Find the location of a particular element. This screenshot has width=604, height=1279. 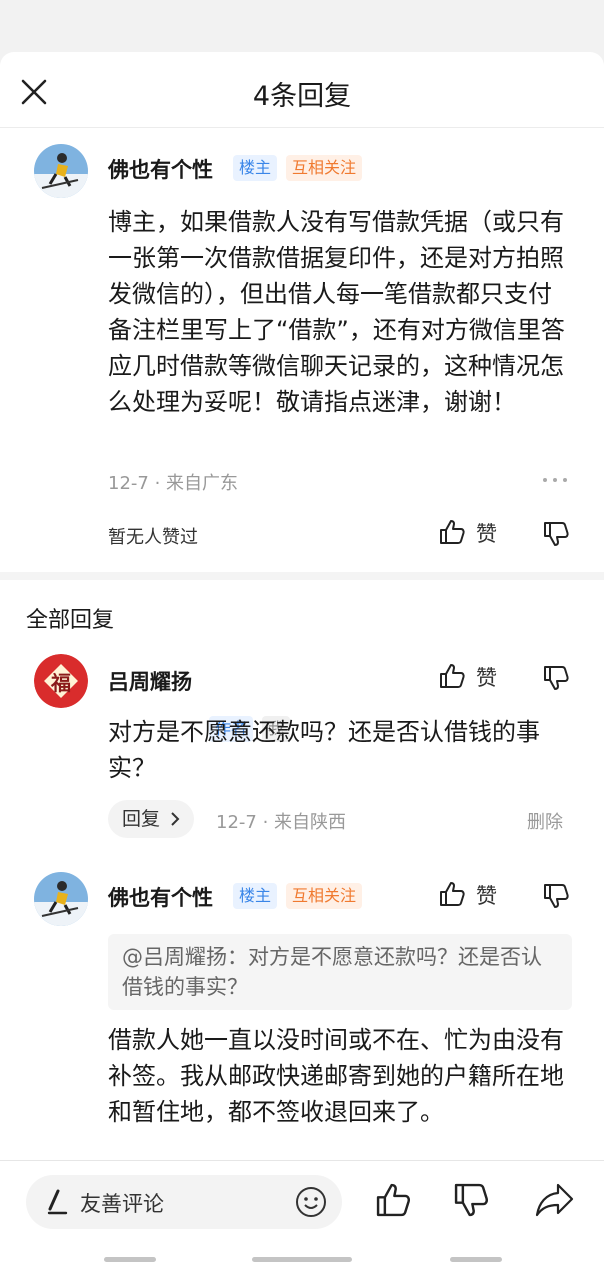

likes-summary: 暂无人赞过 is located at coordinates (153, 537).